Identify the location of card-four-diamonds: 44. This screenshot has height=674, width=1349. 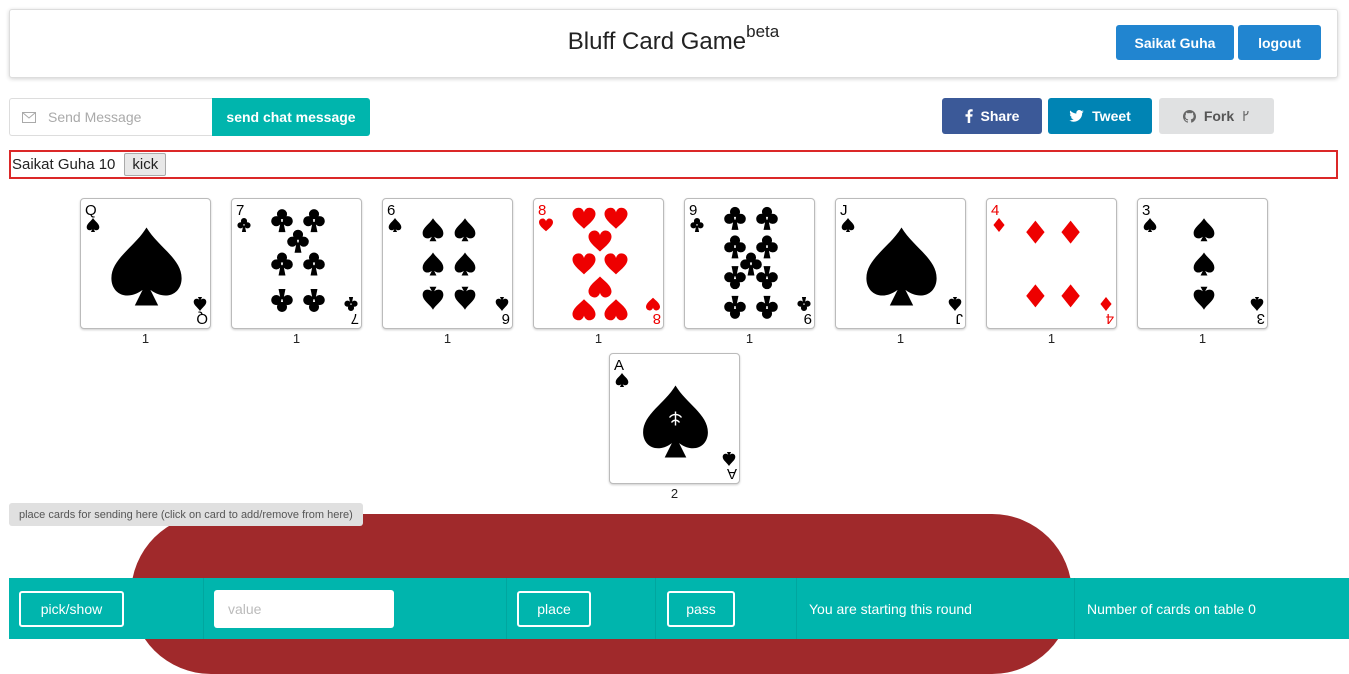
(1051, 263).